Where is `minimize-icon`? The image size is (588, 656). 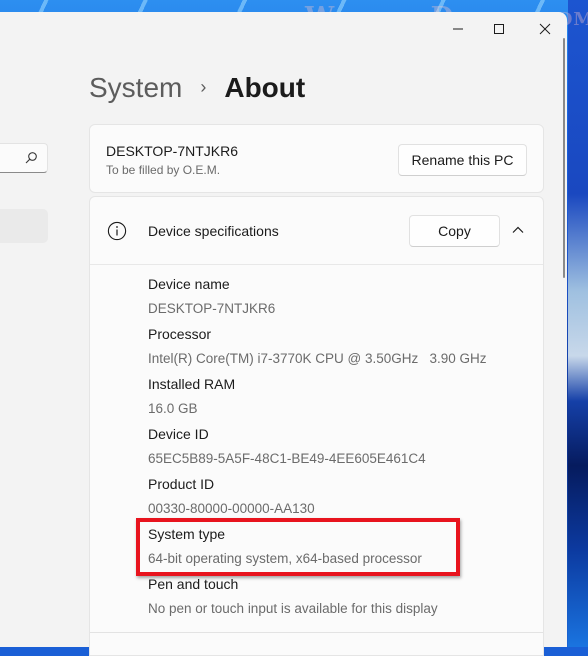
minimize-icon is located at coordinates (458, 29).